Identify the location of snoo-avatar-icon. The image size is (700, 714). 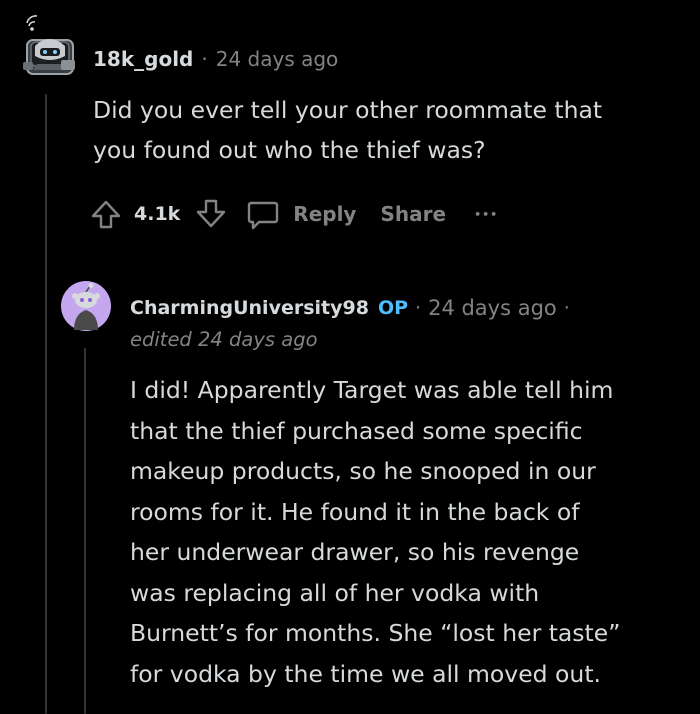
(49, 45).